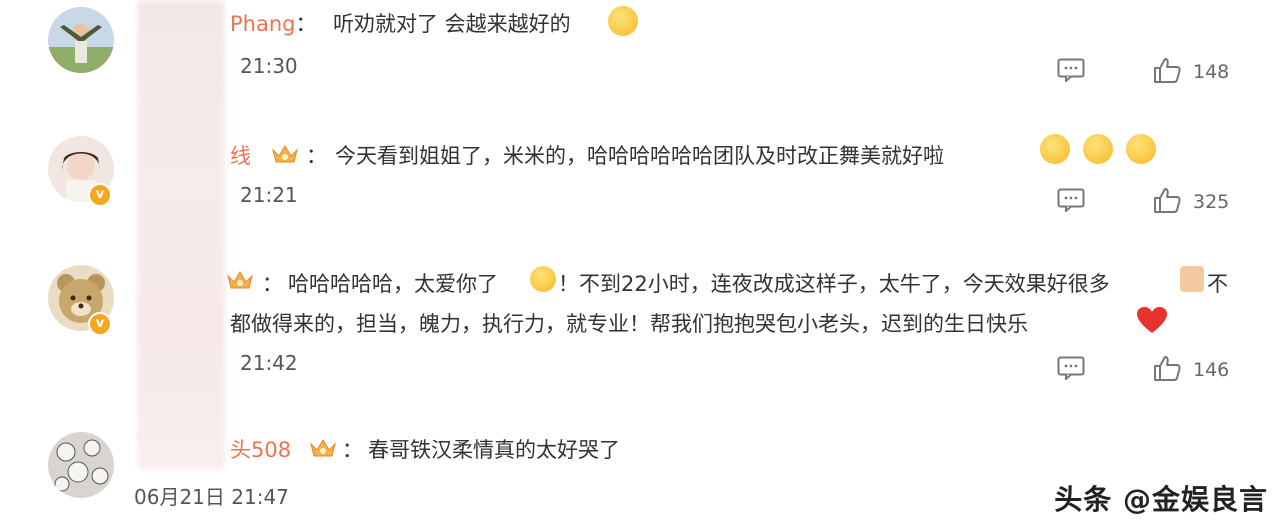  I want to click on drooling-emoji, so click(543, 279).